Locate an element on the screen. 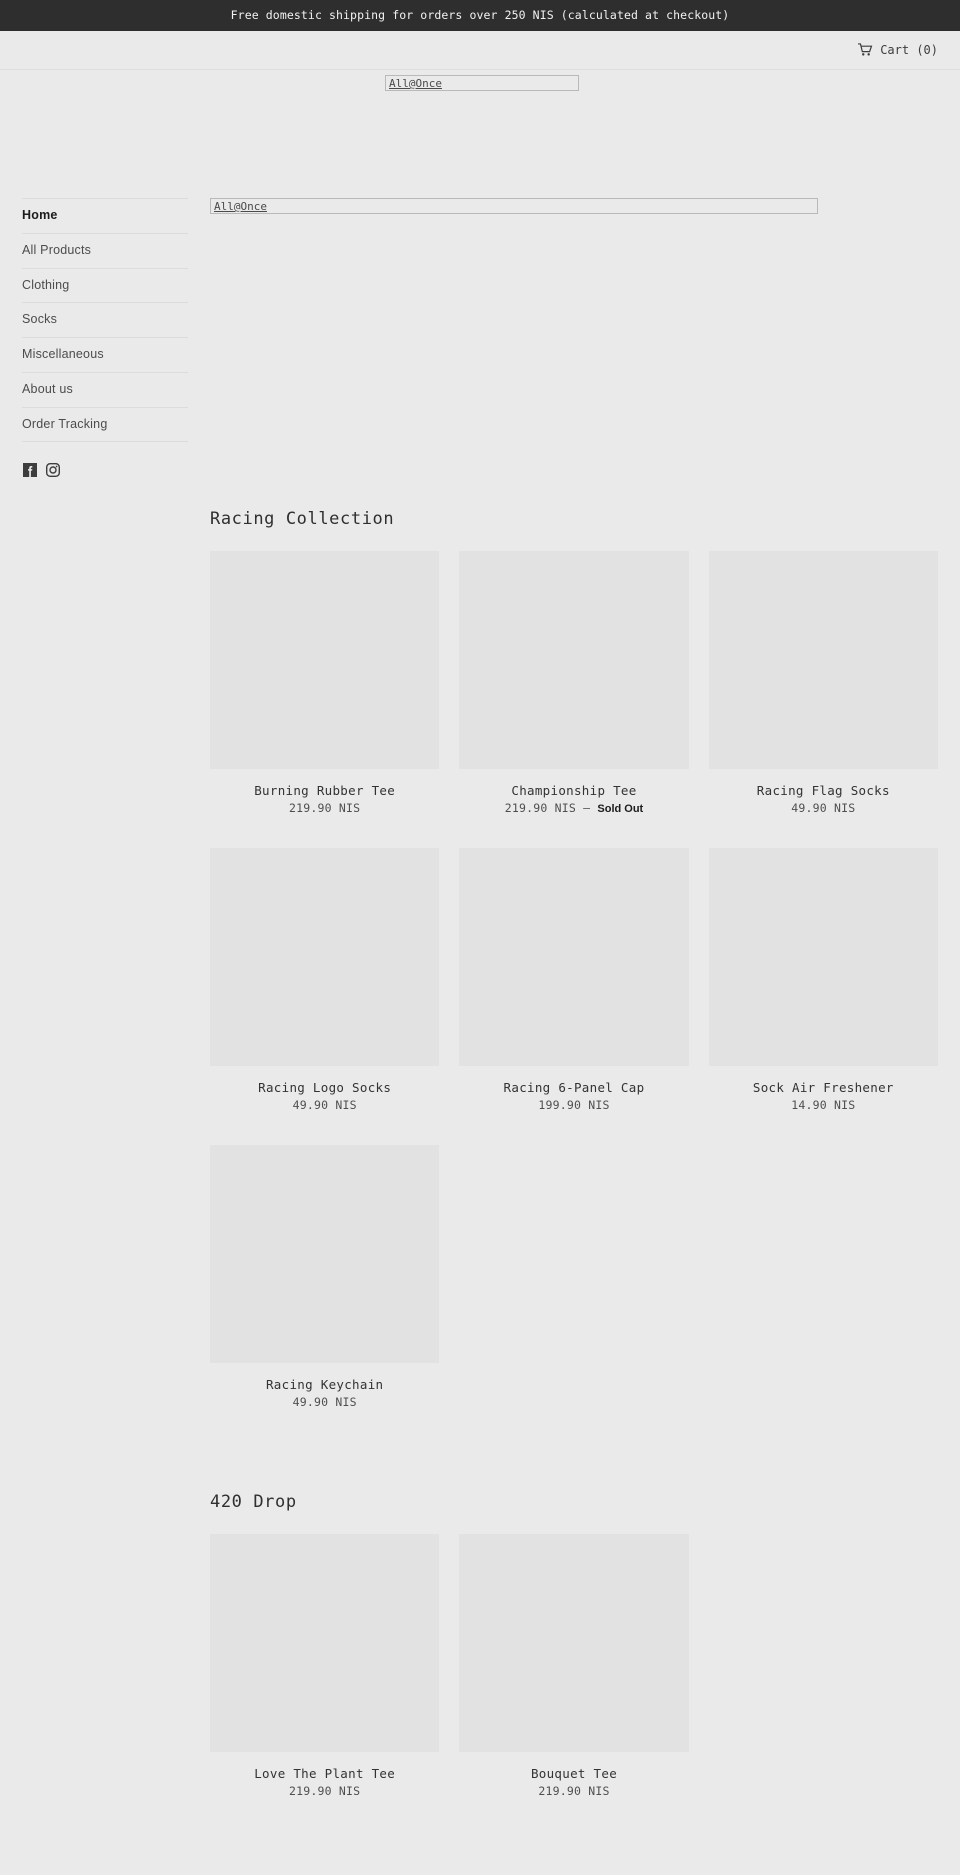 Image resolution: width=960 pixels, height=1875 pixels. sidebar-item: Socks is located at coordinates (105, 320).